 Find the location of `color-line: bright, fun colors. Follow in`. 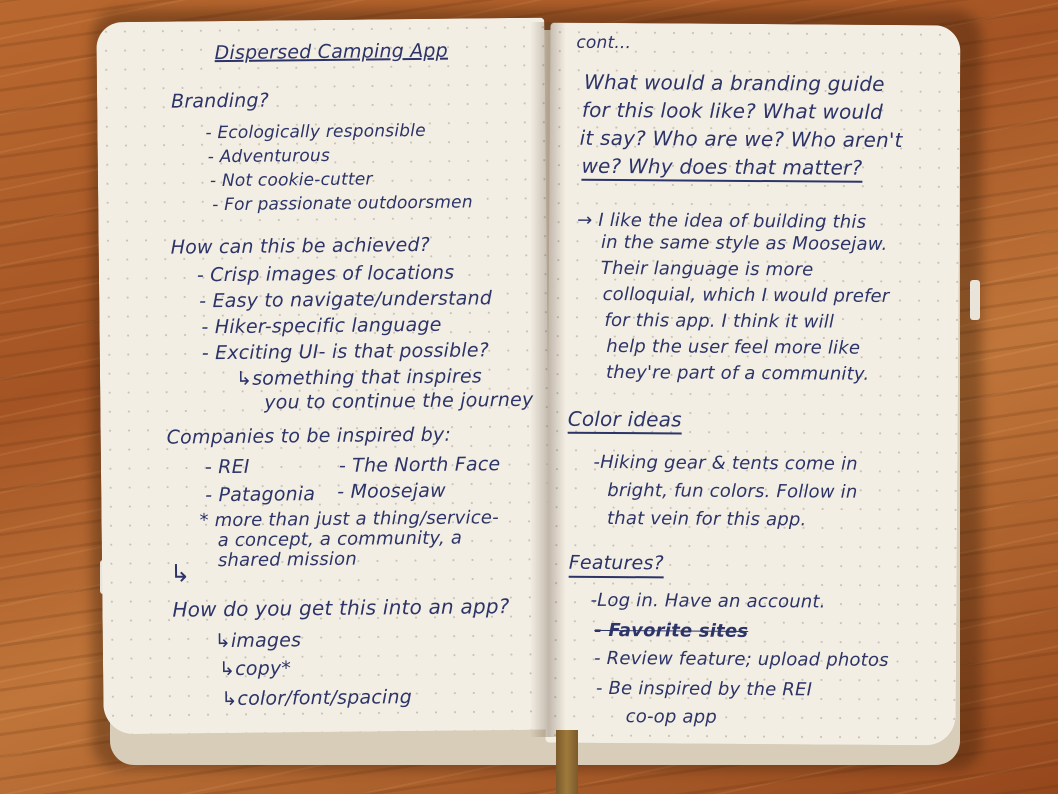

color-line: bright, fun colors. Follow in is located at coordinates (732, 491).